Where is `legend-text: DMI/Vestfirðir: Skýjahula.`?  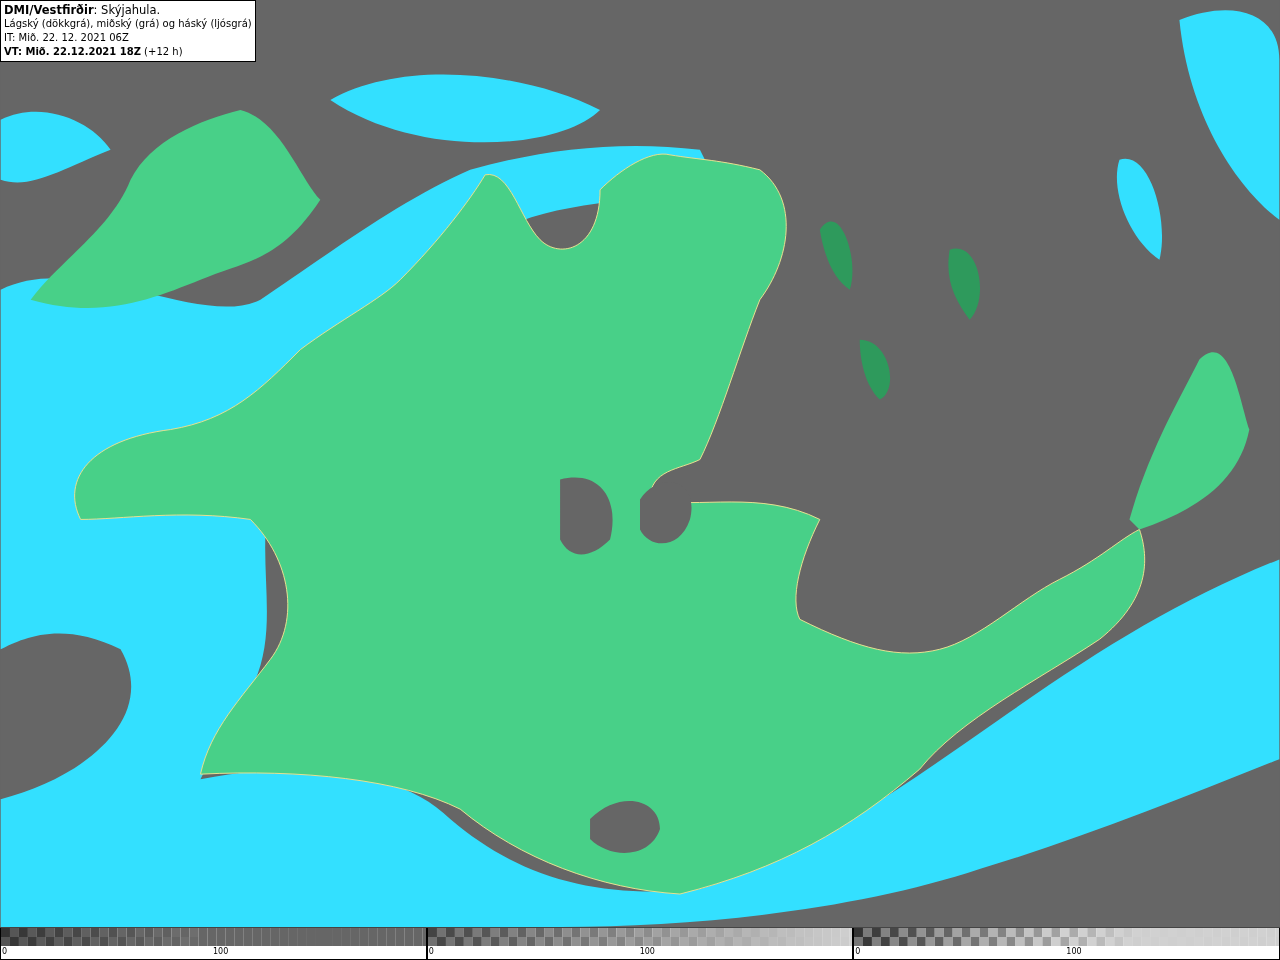
legend-text: DMI/Vestfirðir: Skýjahula. is located at coordinates (83, 10).